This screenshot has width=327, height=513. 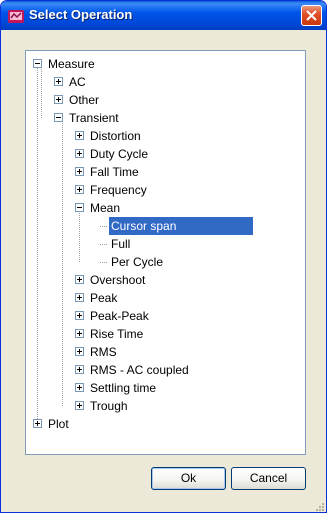 What do you see at coordinates (118, 190) in the screenshot?
I see `tree-item-label: Frequency` at bounding box center [118, 190].